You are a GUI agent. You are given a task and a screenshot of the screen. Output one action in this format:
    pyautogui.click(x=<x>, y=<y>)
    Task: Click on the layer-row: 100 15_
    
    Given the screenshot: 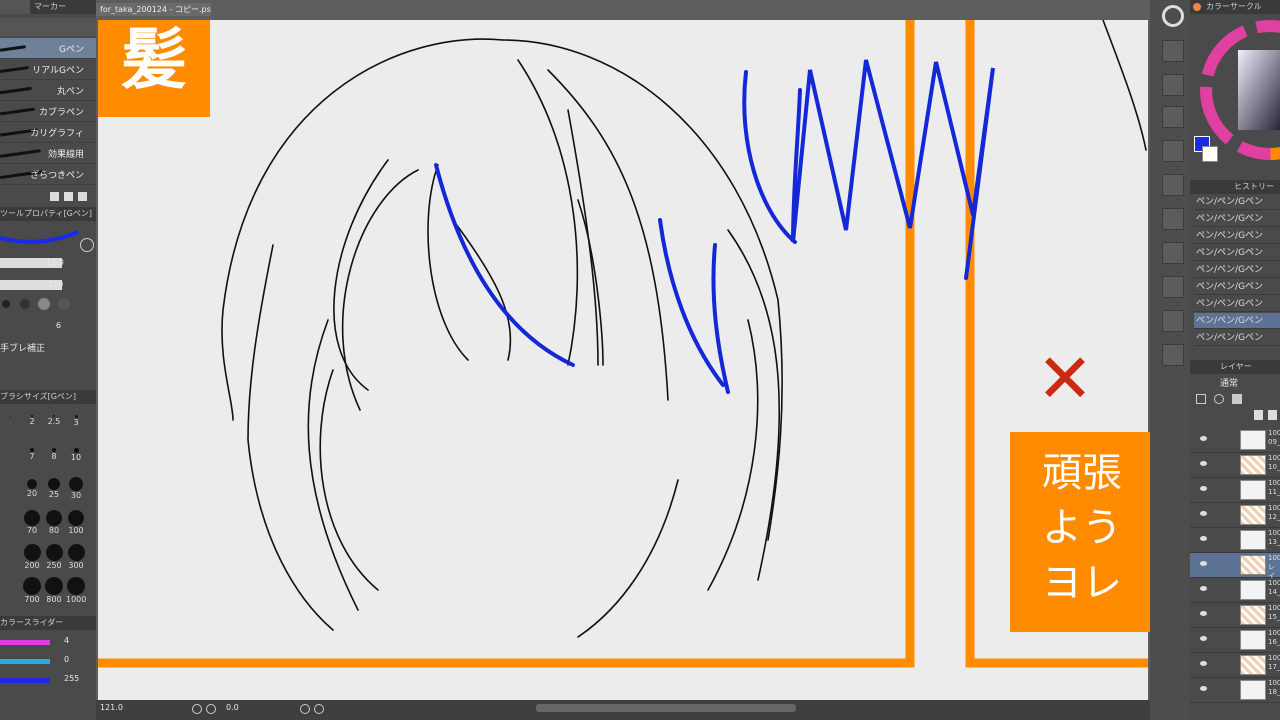 What is the action you would take?
    pyautogui.click(x=1235, y=615)
    